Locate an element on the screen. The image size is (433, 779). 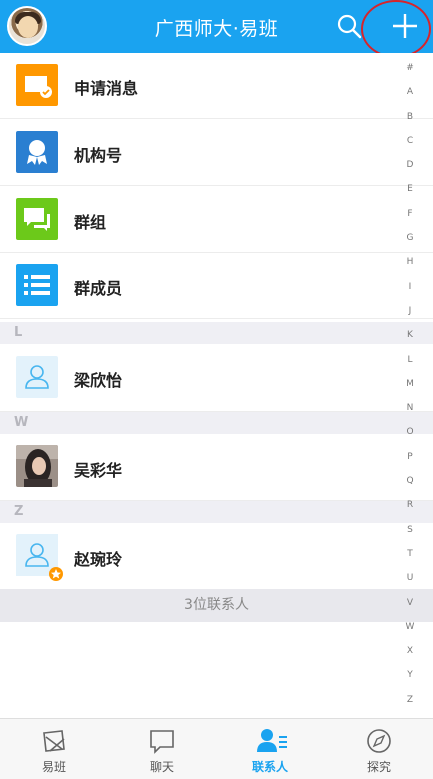
org-icon is located at coordinates (37, 152).